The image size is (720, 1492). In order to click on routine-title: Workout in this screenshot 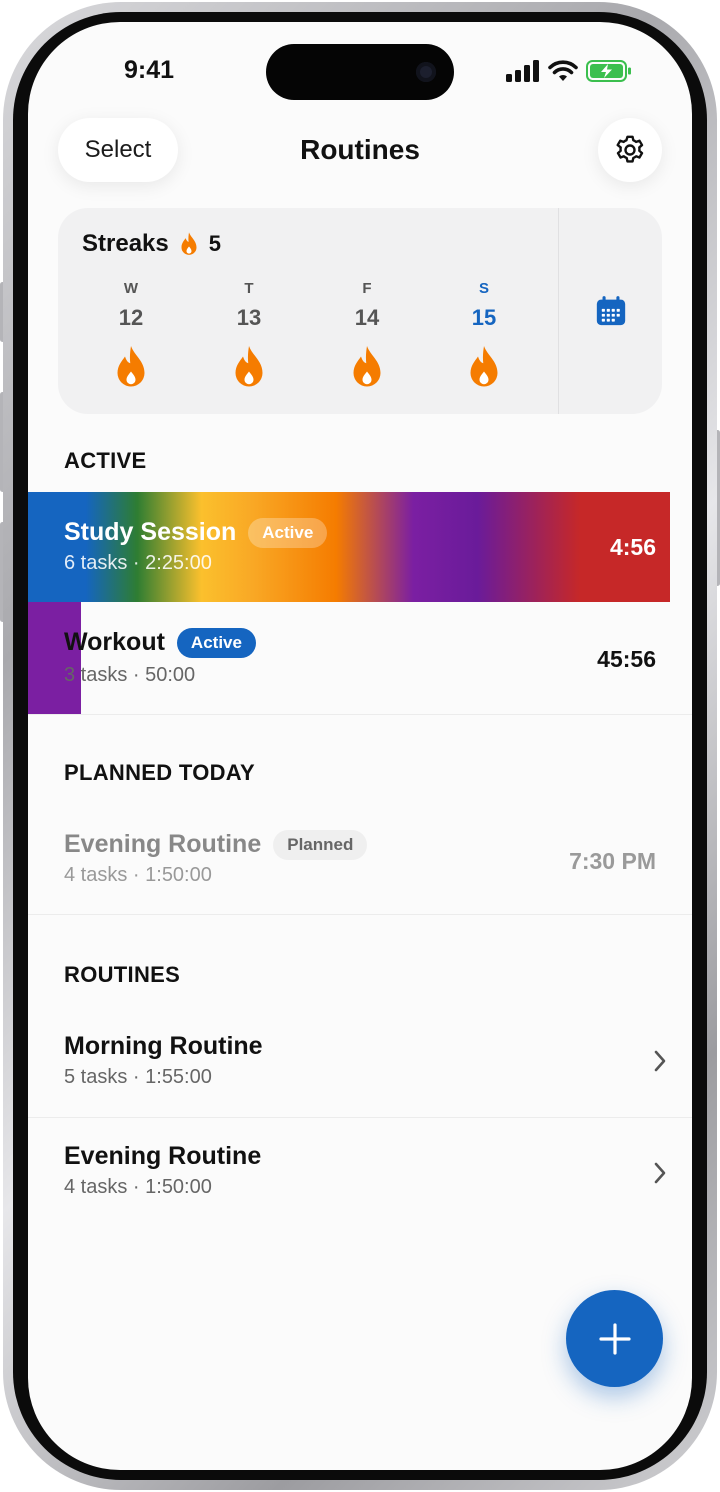, I will do `click(114, 642)`.